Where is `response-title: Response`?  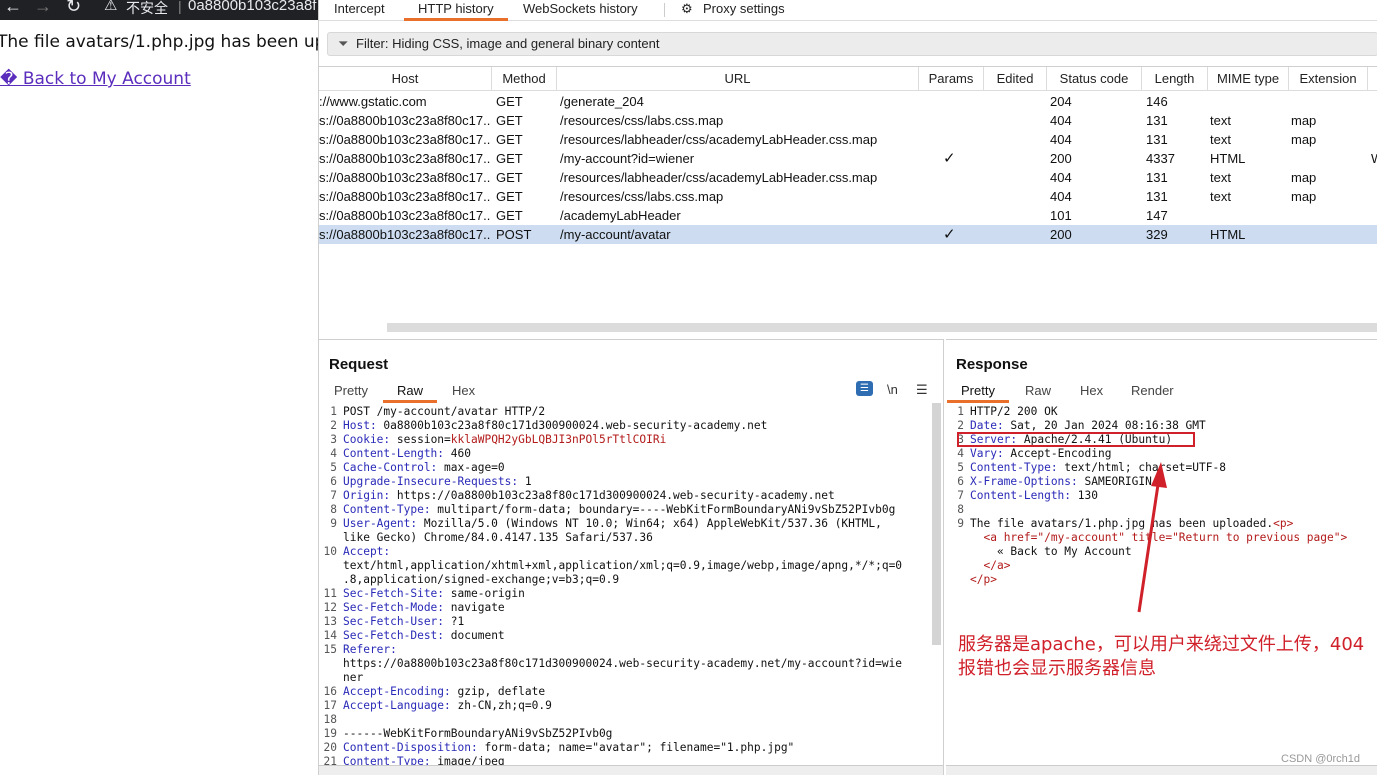
response-title: Response is located at coordinates (992, 364).